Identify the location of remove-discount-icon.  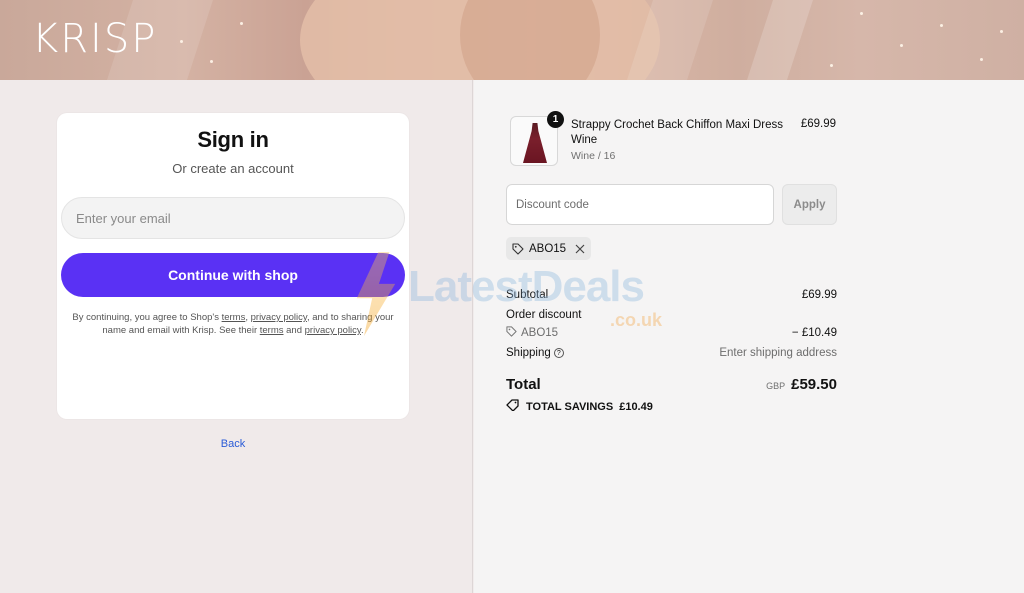
(580, 249).